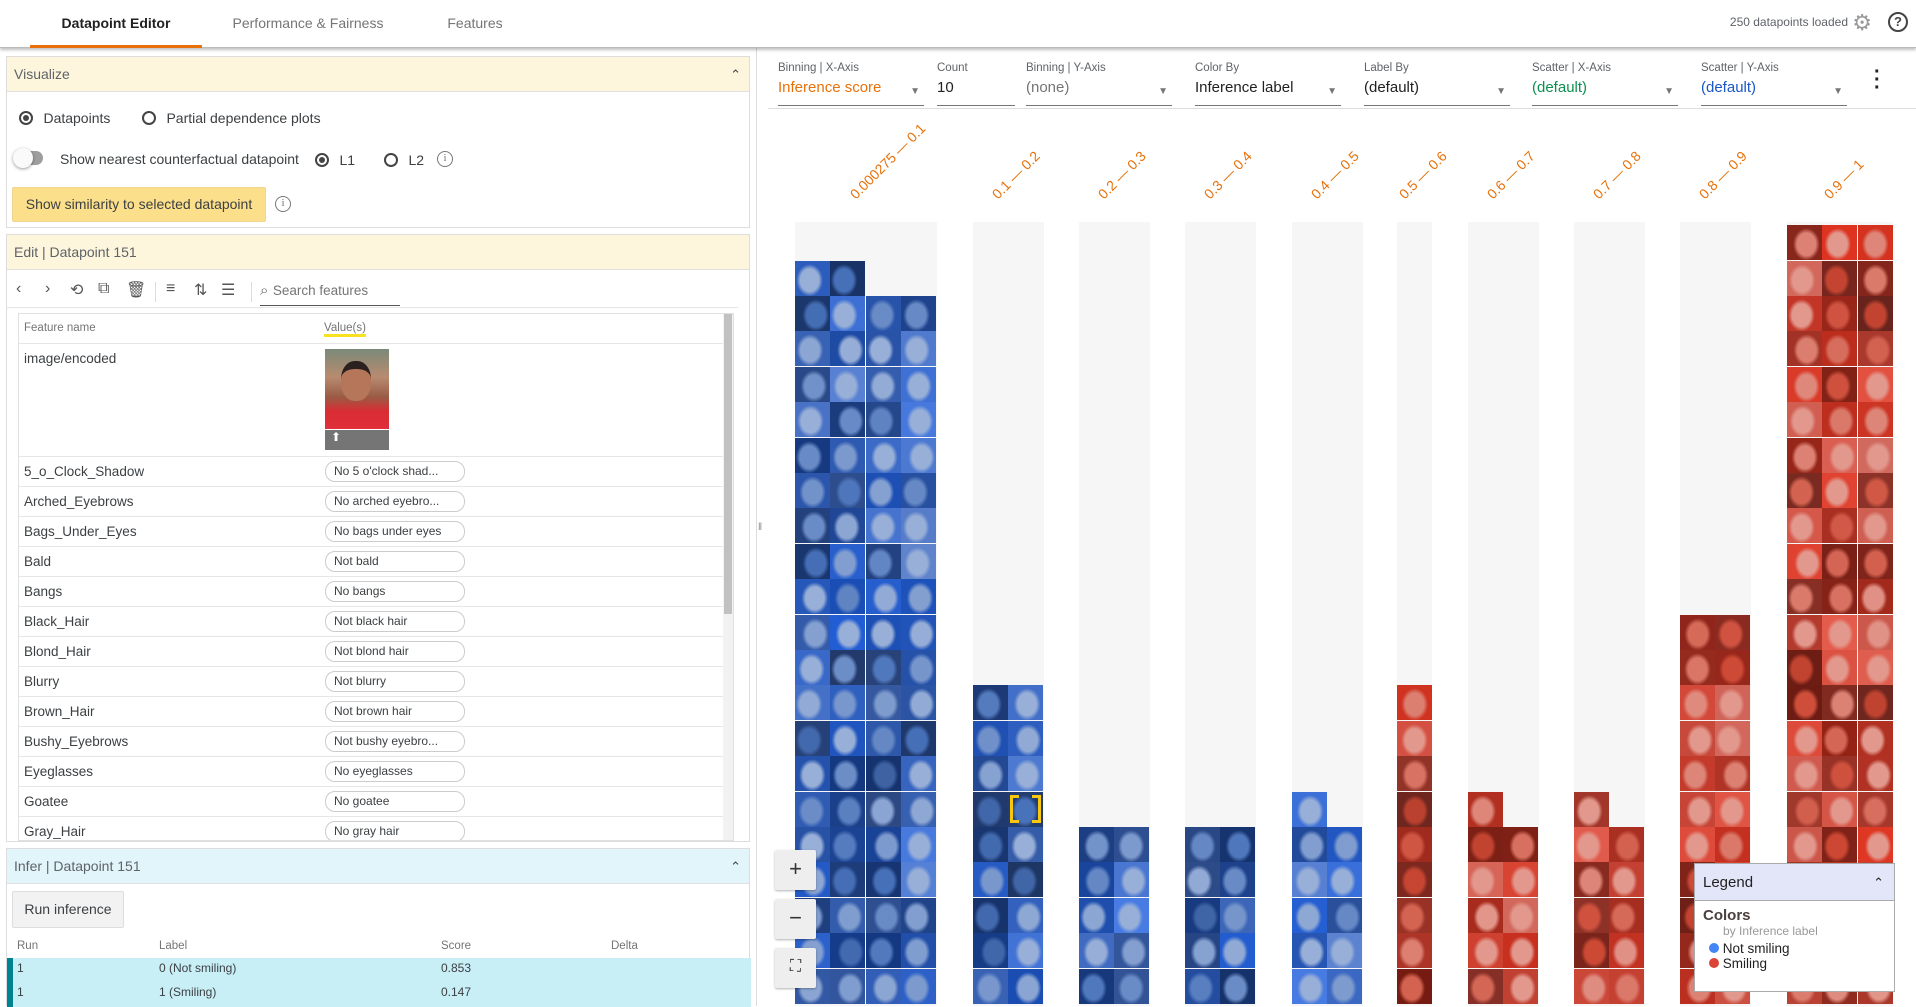 This screenshot has width=1916, height=1007. I want to click on sort-icon: ⇅, so click(200, 290).